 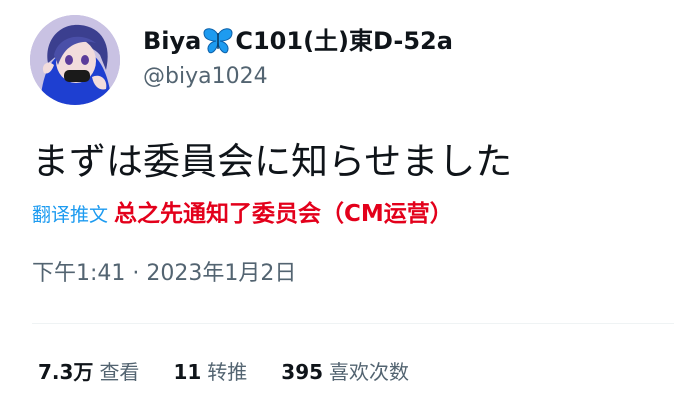 I want to click on translate-row: 翻译推文 总之先通知了委员会（CM运营）, so click(x=242, y=214).